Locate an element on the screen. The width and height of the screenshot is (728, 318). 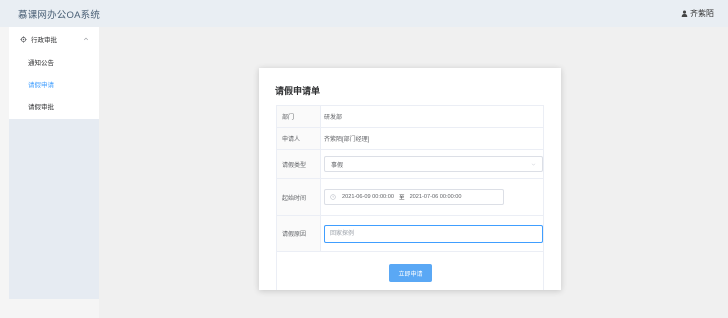
sidebar-item-notices: 通知公告 is located at coordinates (54, 62).